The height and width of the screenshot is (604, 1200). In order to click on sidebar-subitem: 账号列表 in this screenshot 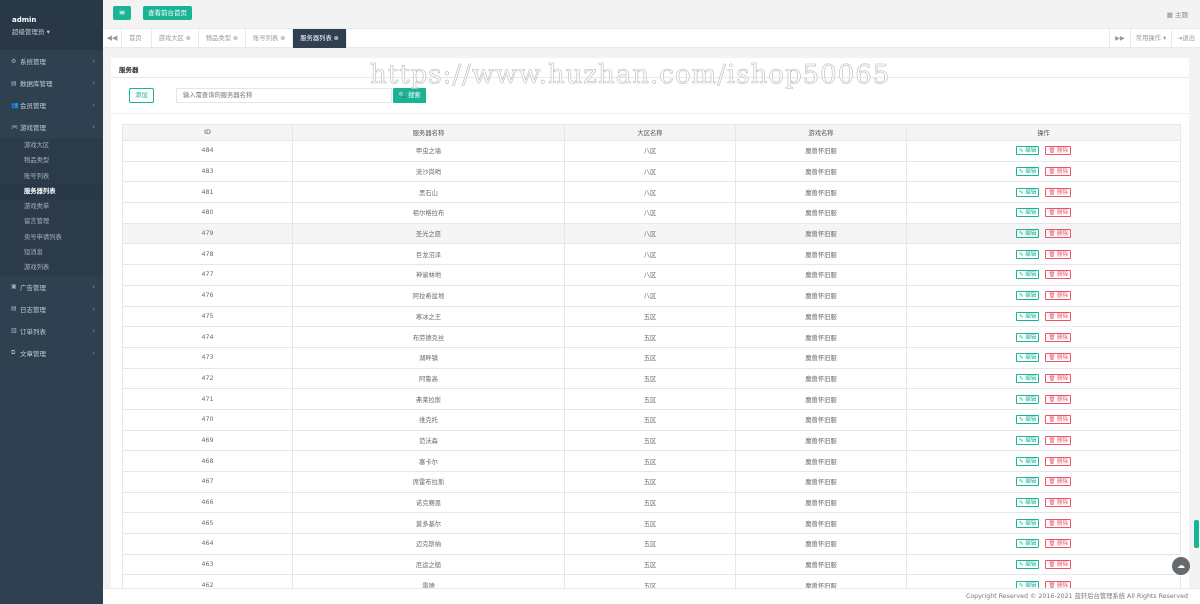, I will do `click(51, 176)`.